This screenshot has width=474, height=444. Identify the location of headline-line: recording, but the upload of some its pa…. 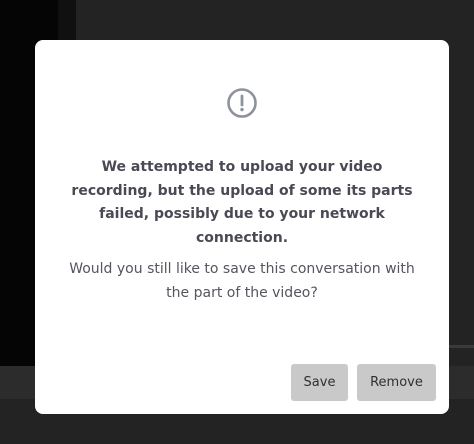
(242, 190).